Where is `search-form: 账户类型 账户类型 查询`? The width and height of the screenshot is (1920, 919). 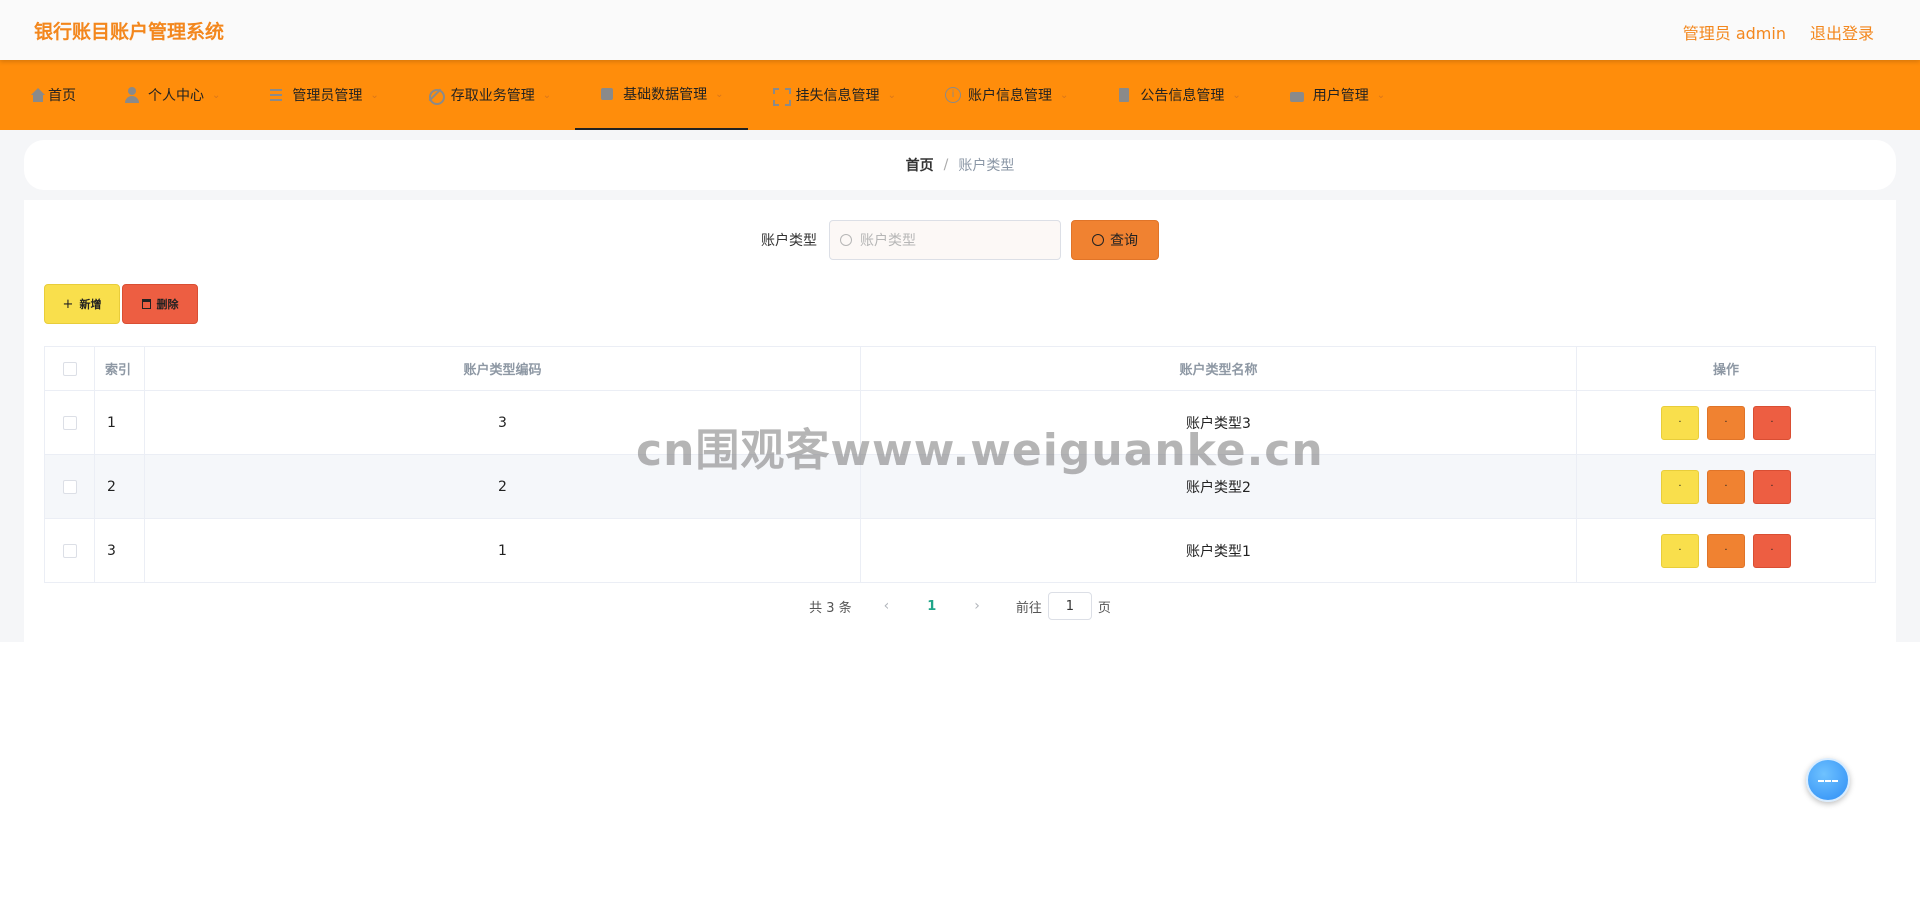 search-form: 账户类型 账户类型 查询 is located at coordinates (960, 240).